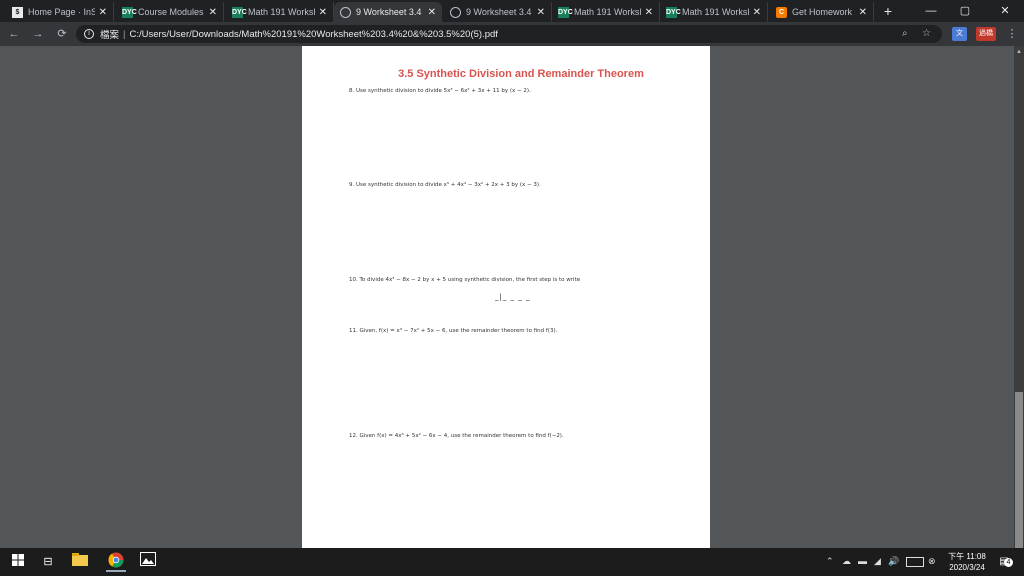 This screenshot has width=1024, height=576. What do you see at coordinates (1008, 562) in the screenshot?
I see `notification-count: 4` at bounding box center [1008, 562].